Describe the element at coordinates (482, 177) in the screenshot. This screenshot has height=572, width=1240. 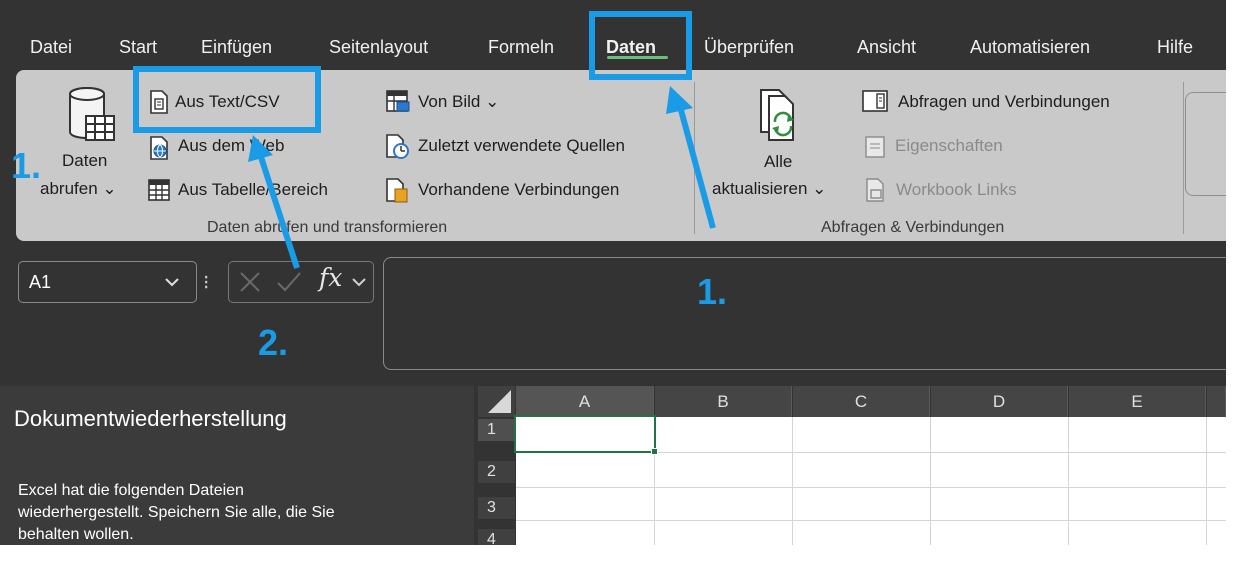
I see `annotation-arrows` at that location.